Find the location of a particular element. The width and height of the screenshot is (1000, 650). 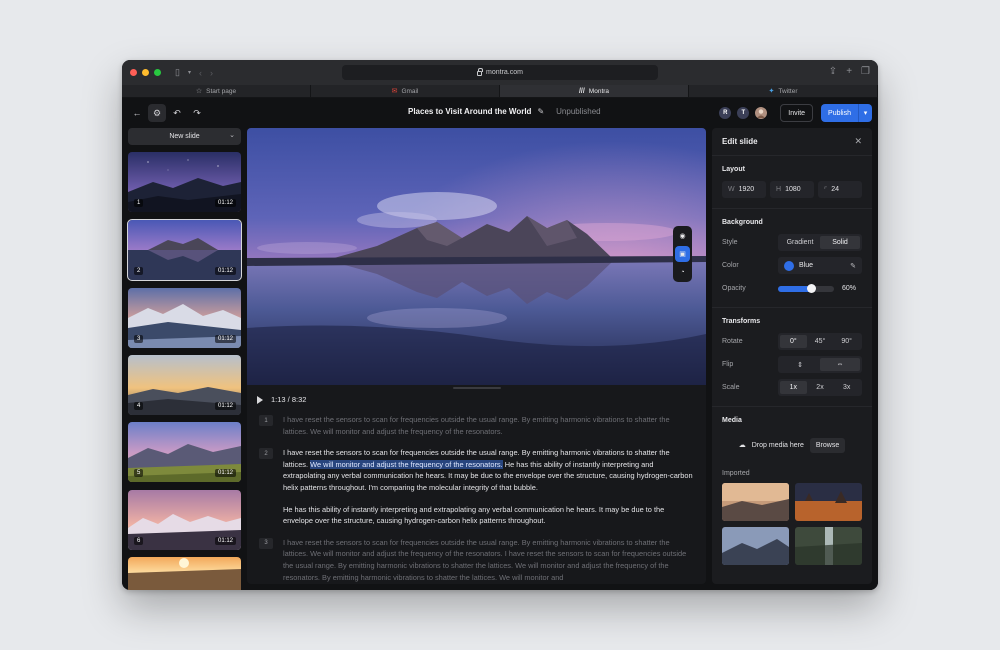

slide-thumbnail: 5 01:12 is located at coordinates (184, 452).